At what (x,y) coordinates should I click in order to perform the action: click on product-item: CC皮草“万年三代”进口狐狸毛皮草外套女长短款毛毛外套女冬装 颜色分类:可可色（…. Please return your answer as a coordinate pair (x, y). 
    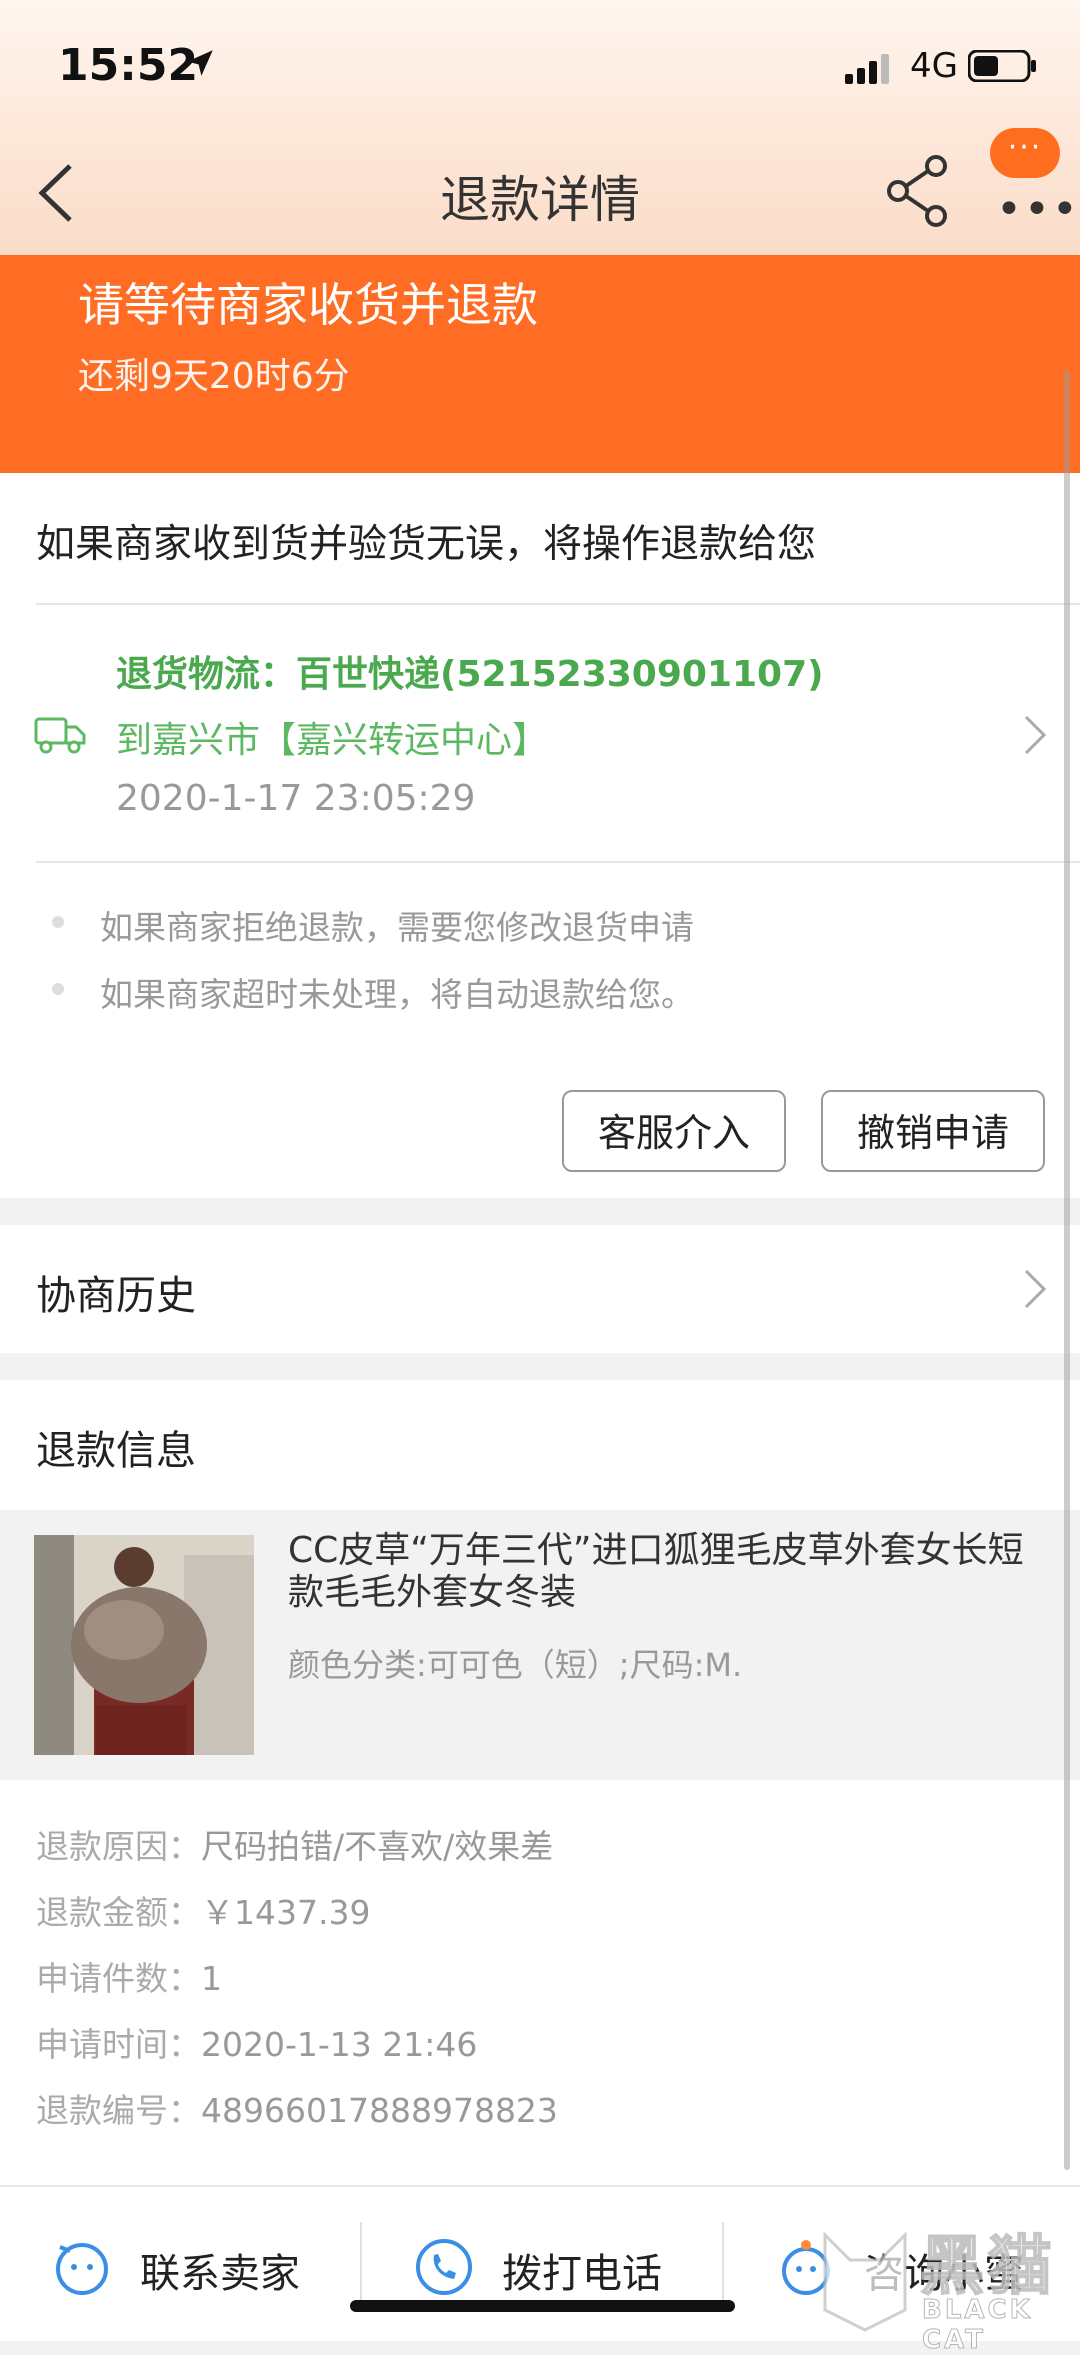
    Looking at the image, I should click on (540, 1645).